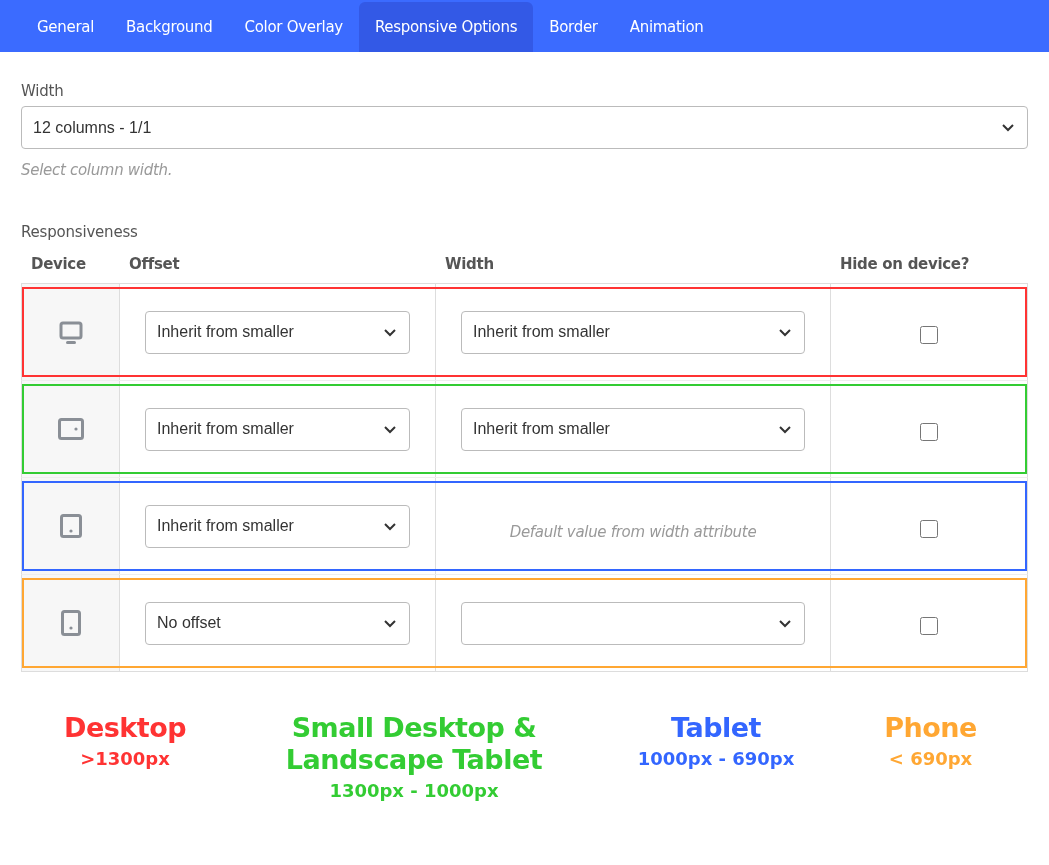 This screenshot has height=865, width=1049. Describe the element at coordinates (524, 127) in the screenshot. I see `width-select: 12 columns - 1/1` at that location.